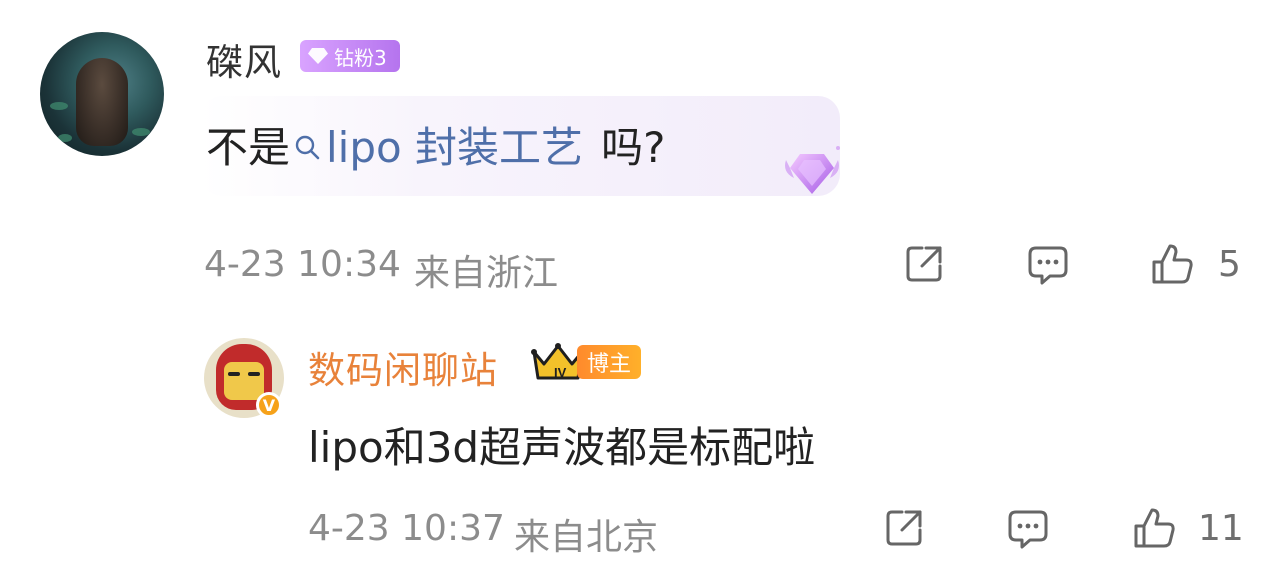 The height and width of the screenshot is (576, 1280). Describe the element at coordinates (609, 362) in the screenshot. I see `blogger-badge: 博主` at that location.